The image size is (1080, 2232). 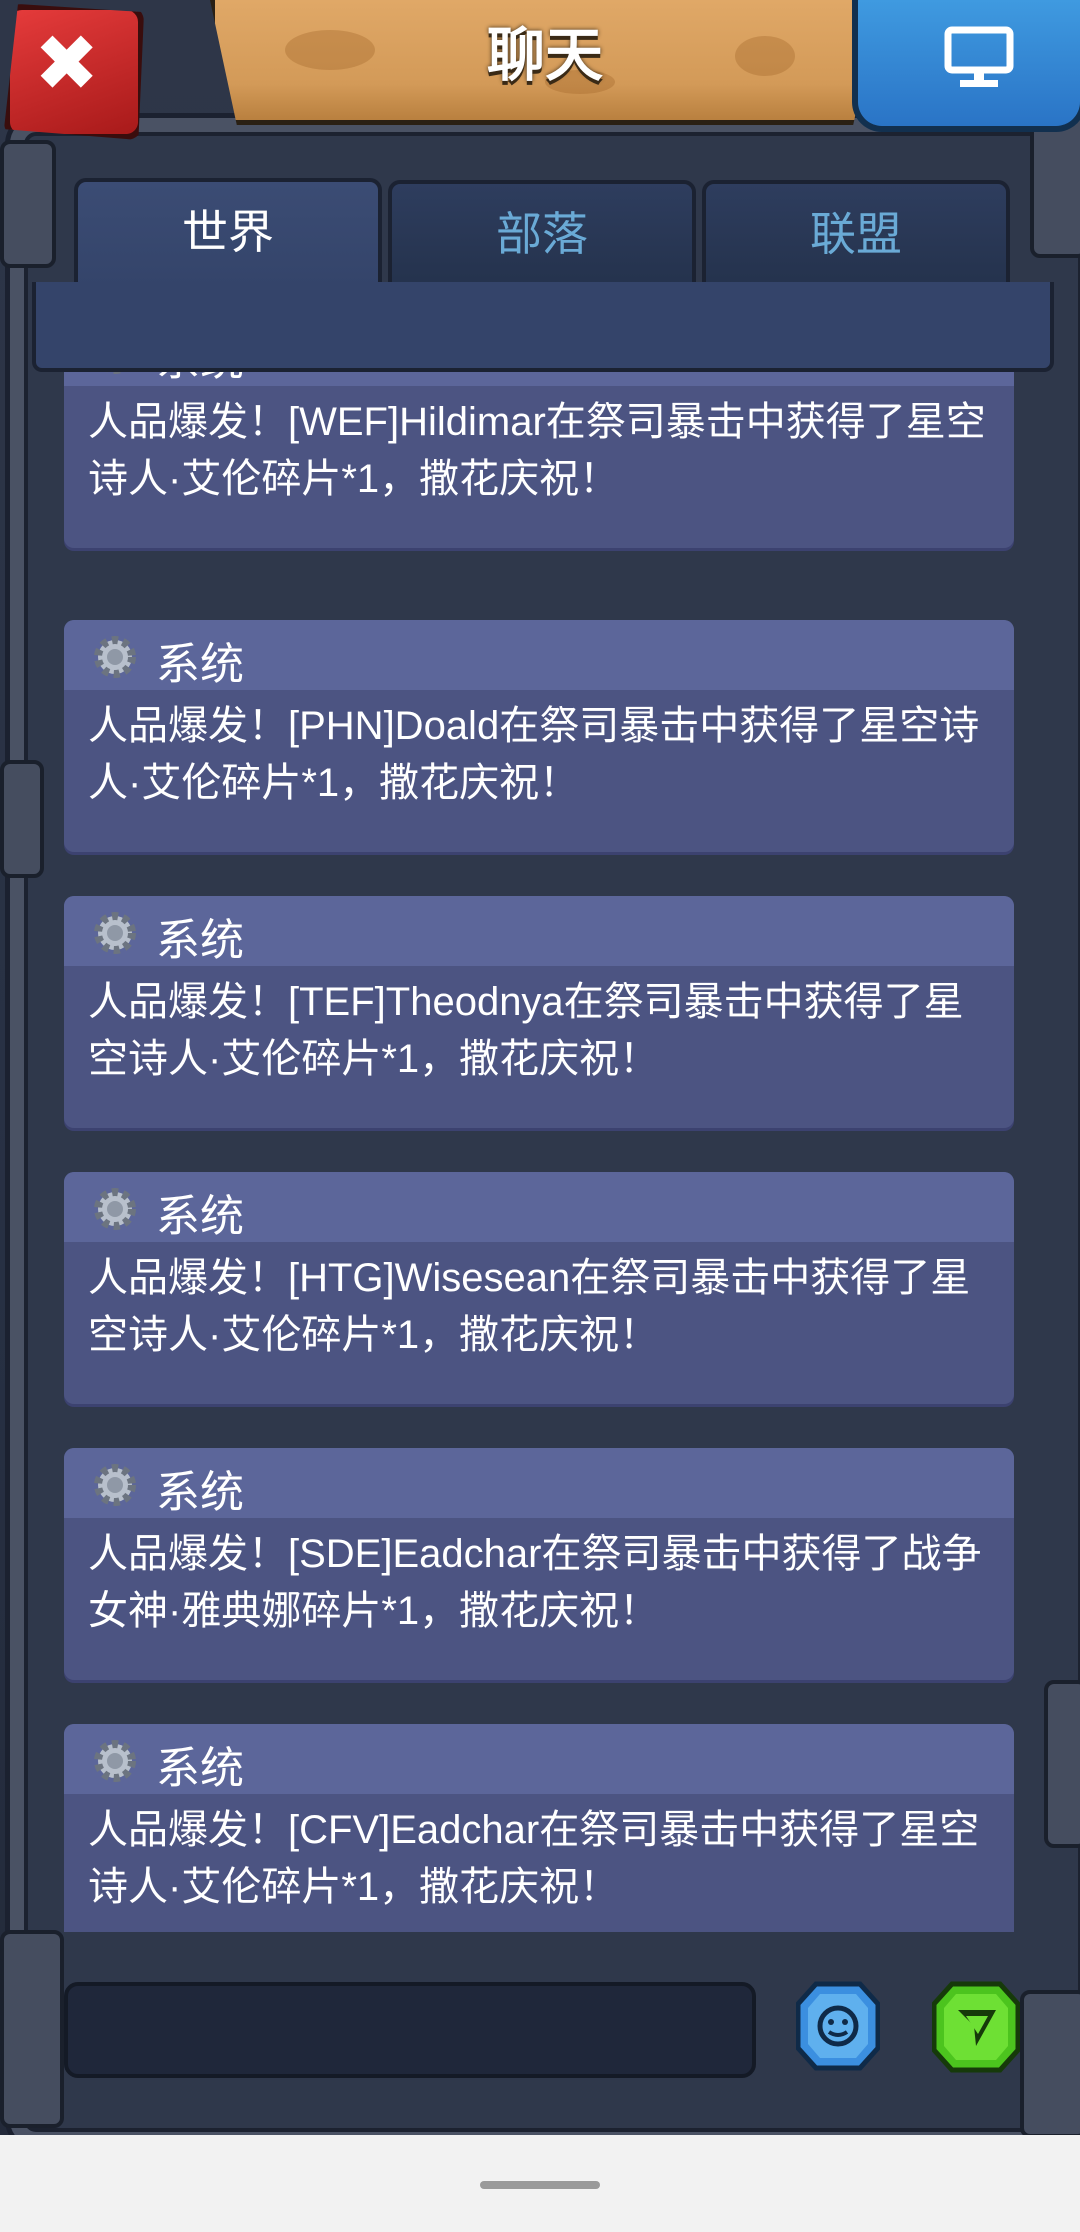 I want to click on page-title: 聊天, so click(x=544, y=55).